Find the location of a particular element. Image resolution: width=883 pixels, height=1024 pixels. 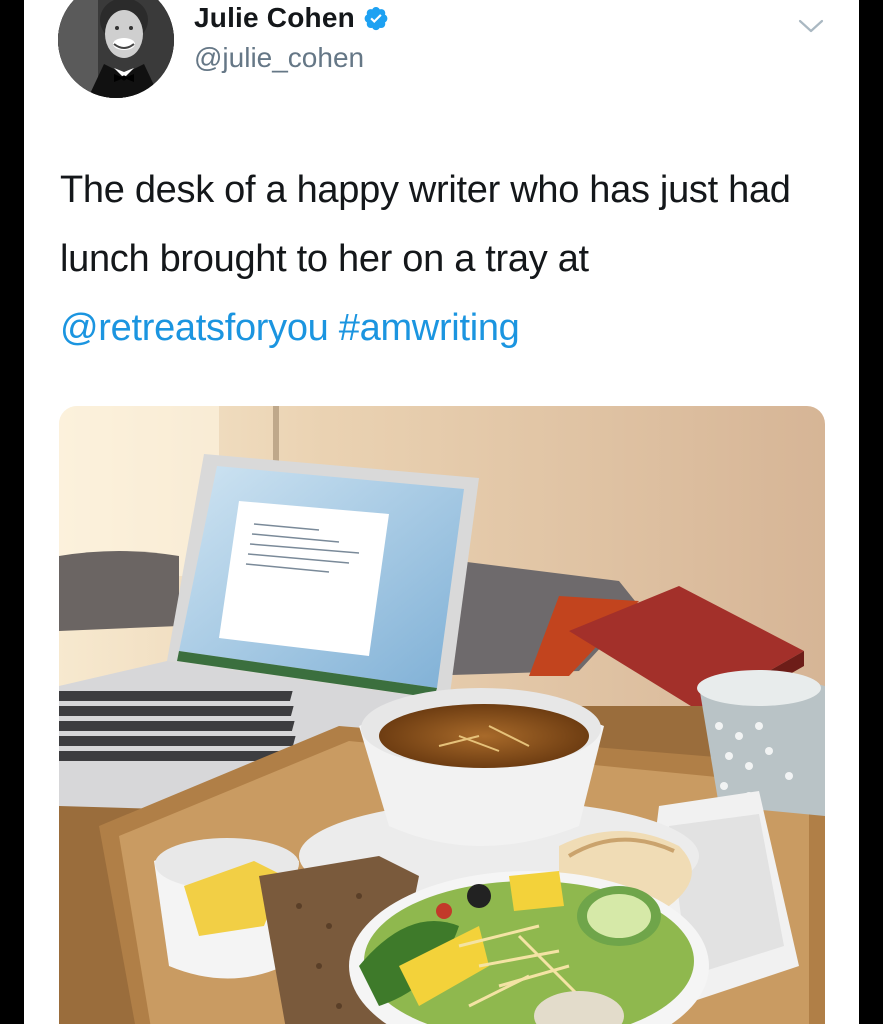

chevron-down-icon is located at coordinates (811, 26).